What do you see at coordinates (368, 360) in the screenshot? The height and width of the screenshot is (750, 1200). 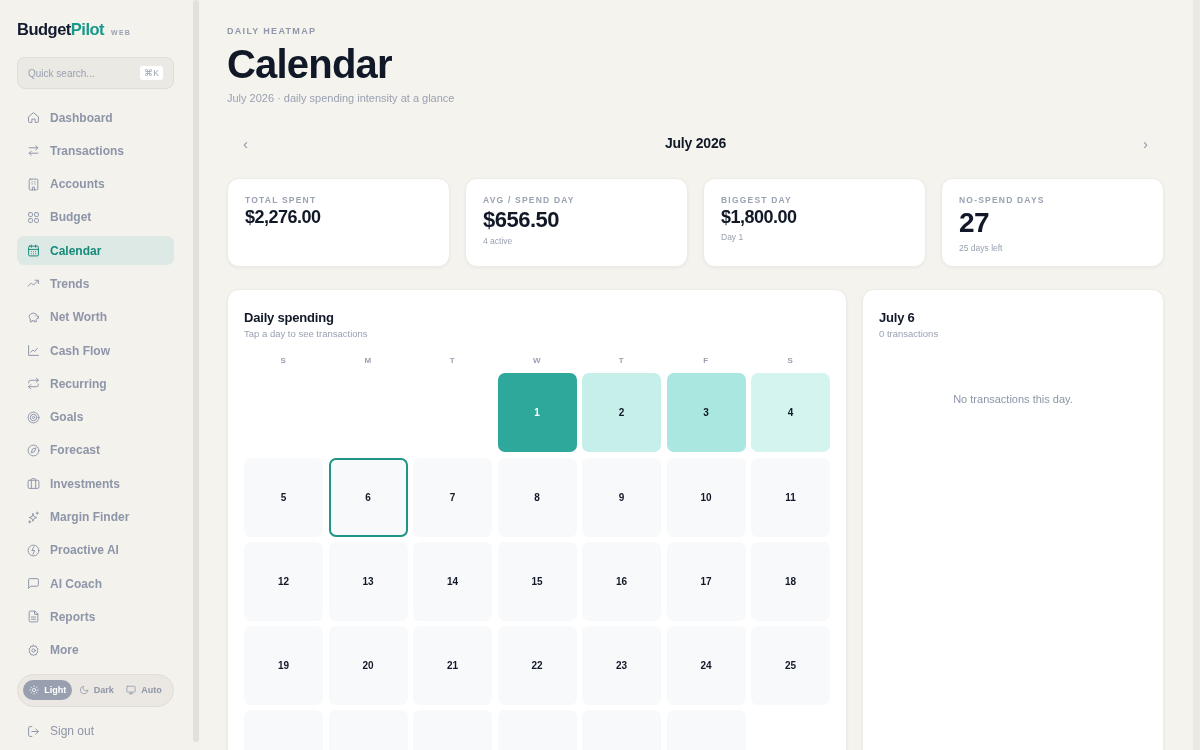 I see `weekday-label: M` at bounding box center [368, 360].